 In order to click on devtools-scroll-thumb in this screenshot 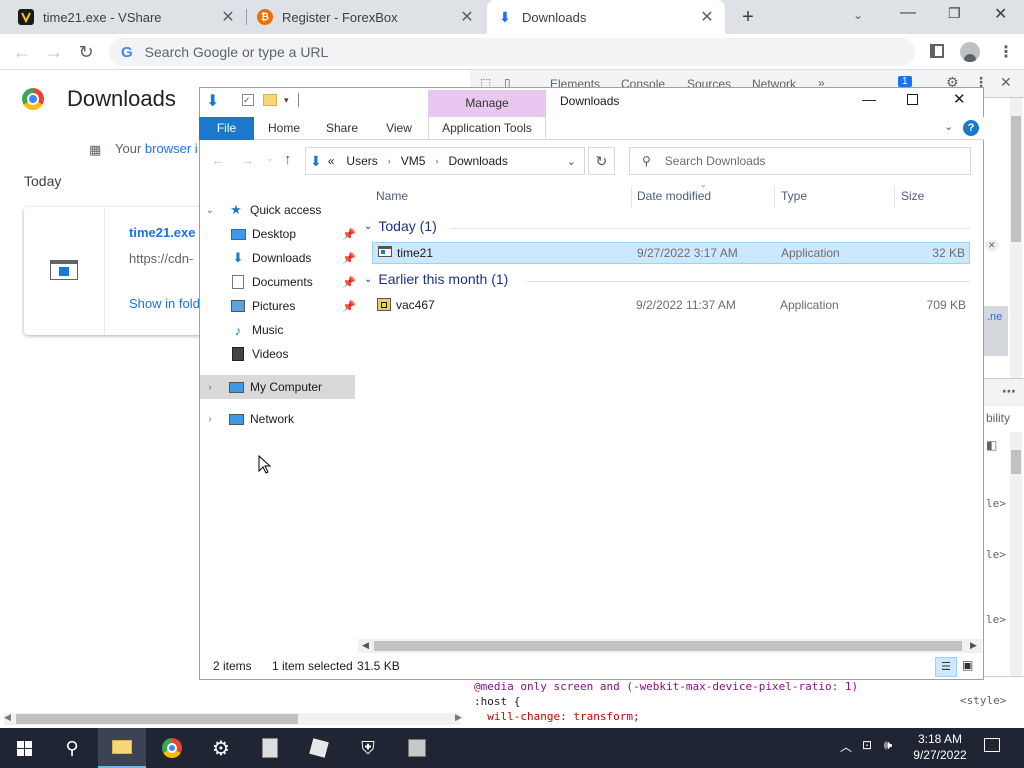, I will do `click(1016, 179)`.